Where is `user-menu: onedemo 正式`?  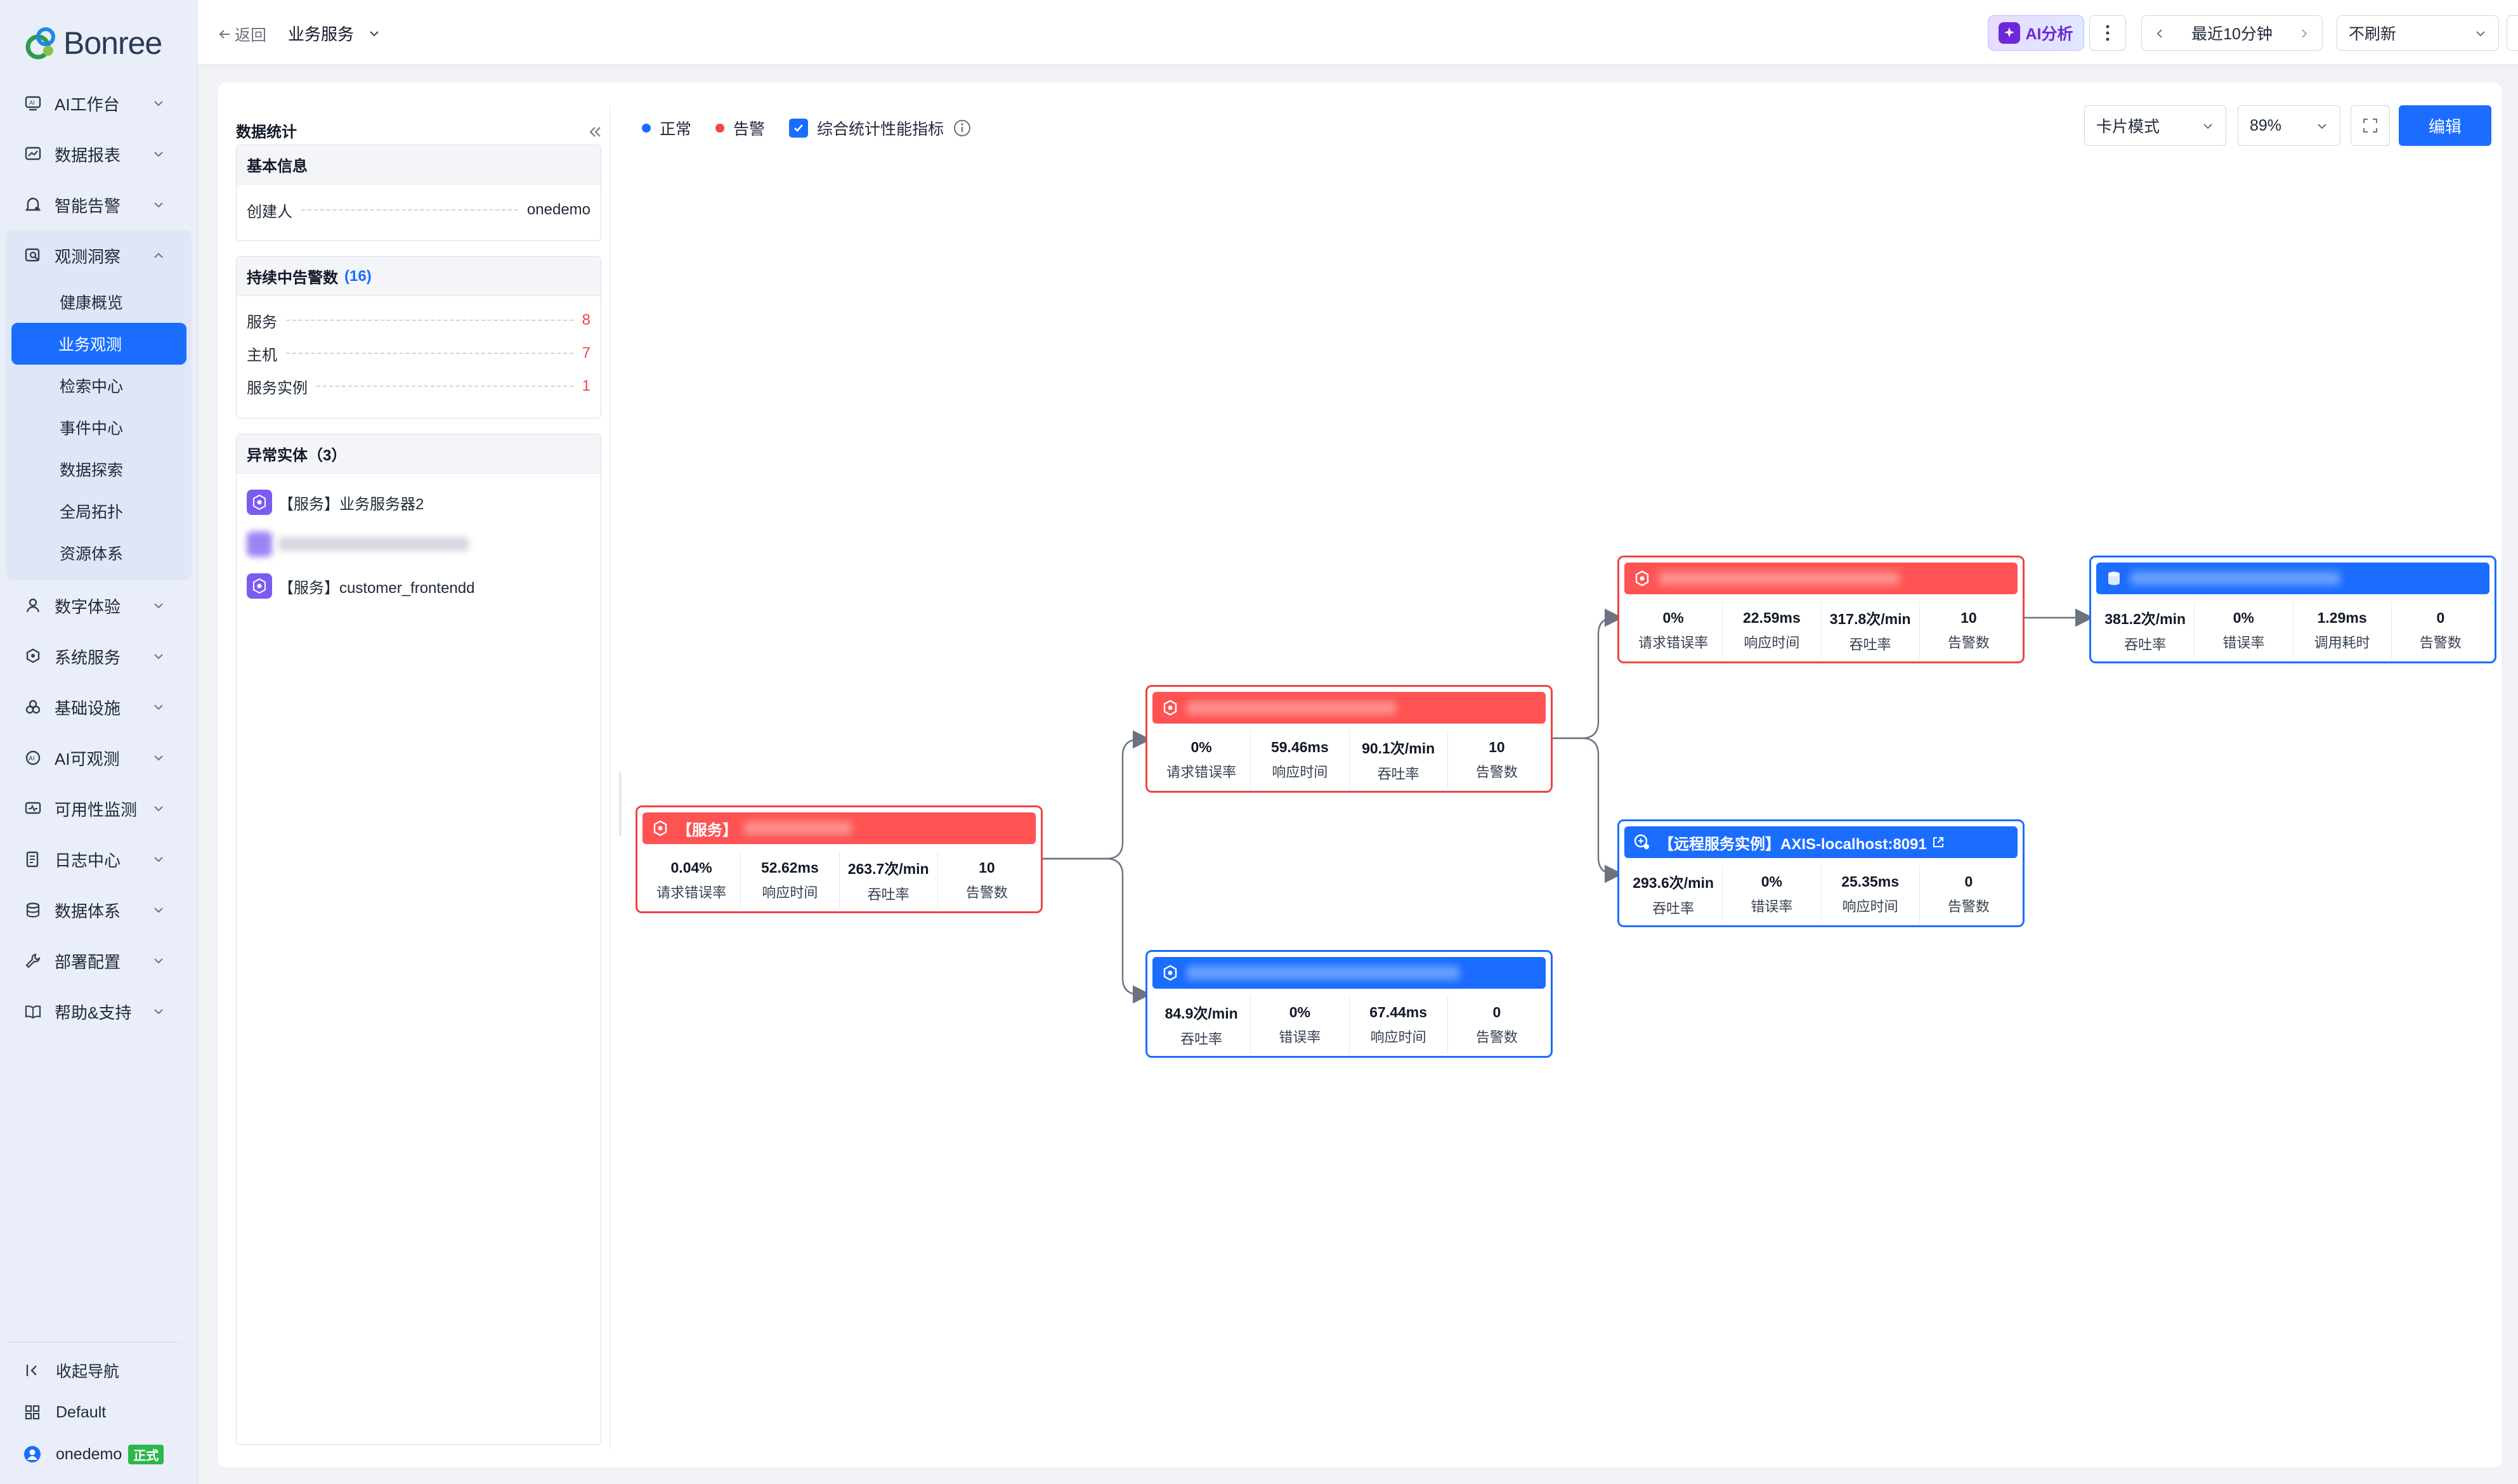 user-menu: onedemo 正式 is located at coordinates (99, 1454).